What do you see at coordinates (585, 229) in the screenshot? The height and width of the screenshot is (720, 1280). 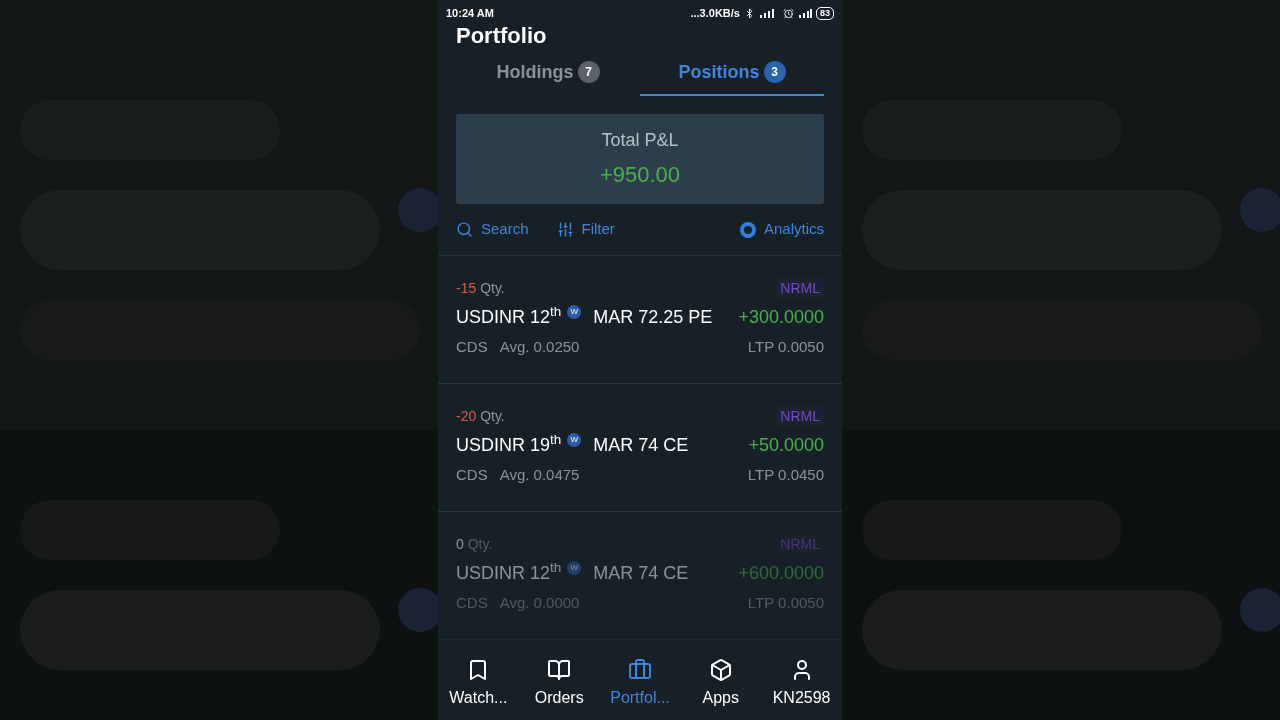 I see `filter-button: Filter` at bounding box center [585, 229].